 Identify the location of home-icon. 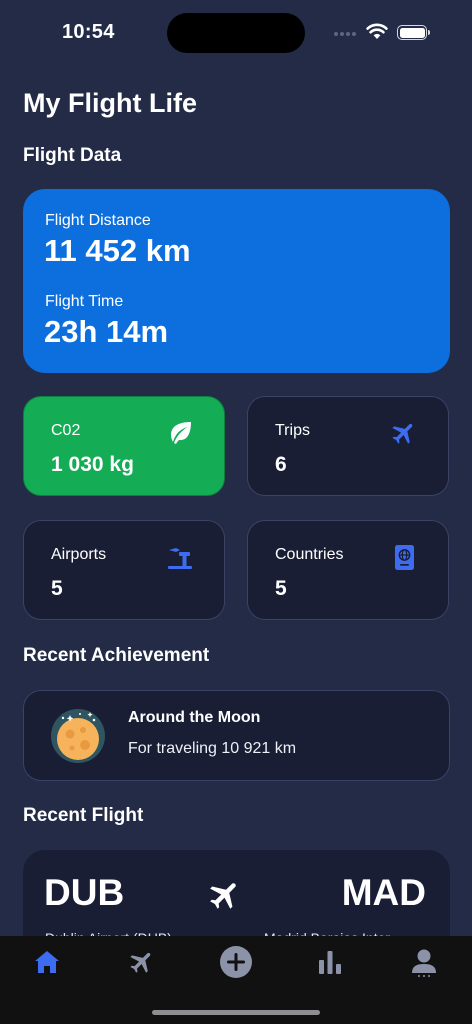
(47, 962).